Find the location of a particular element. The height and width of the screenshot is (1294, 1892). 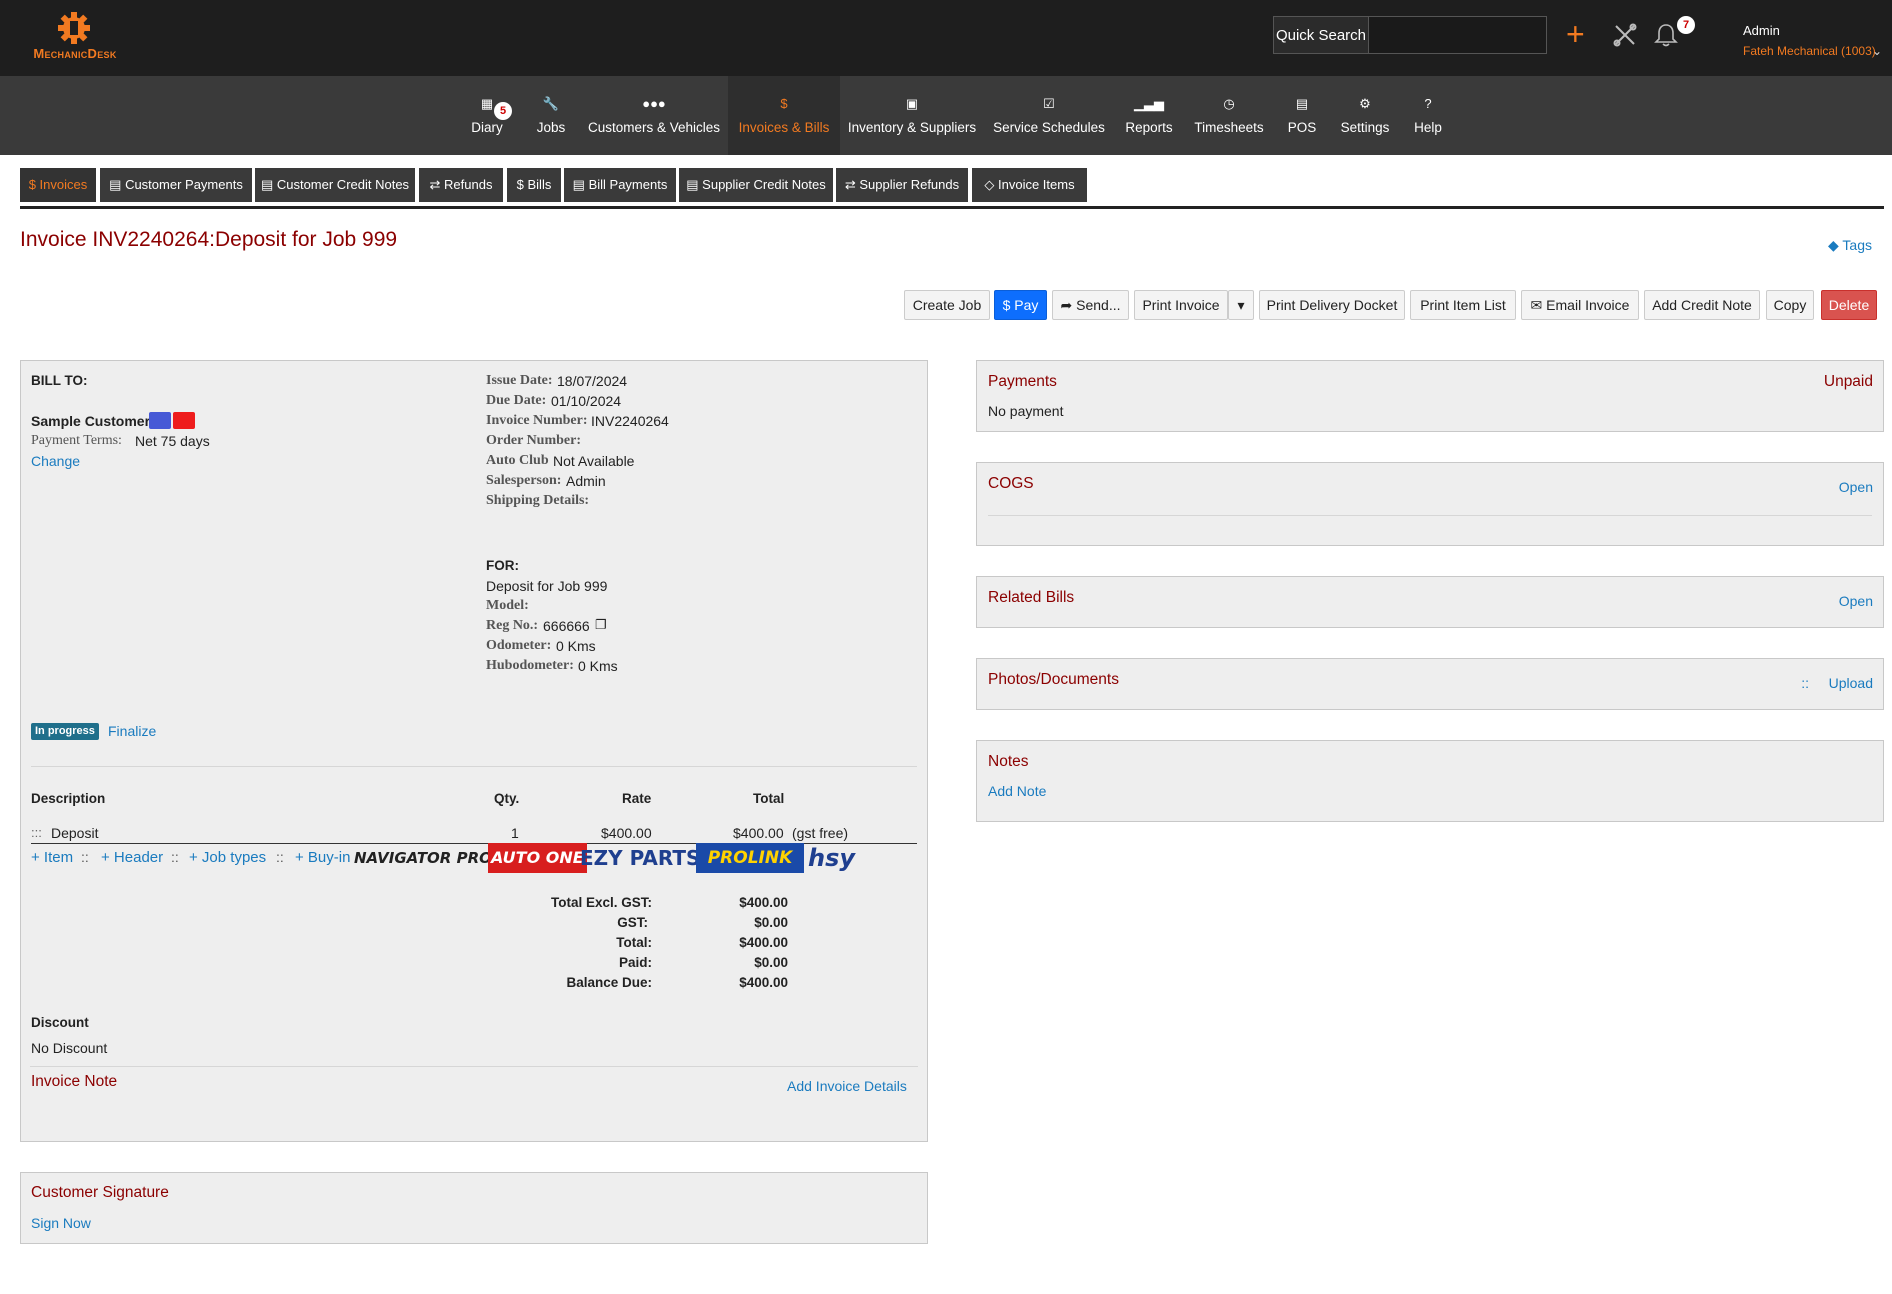

total-excl-gst: $400.00 is located at coordinates (763, 902).